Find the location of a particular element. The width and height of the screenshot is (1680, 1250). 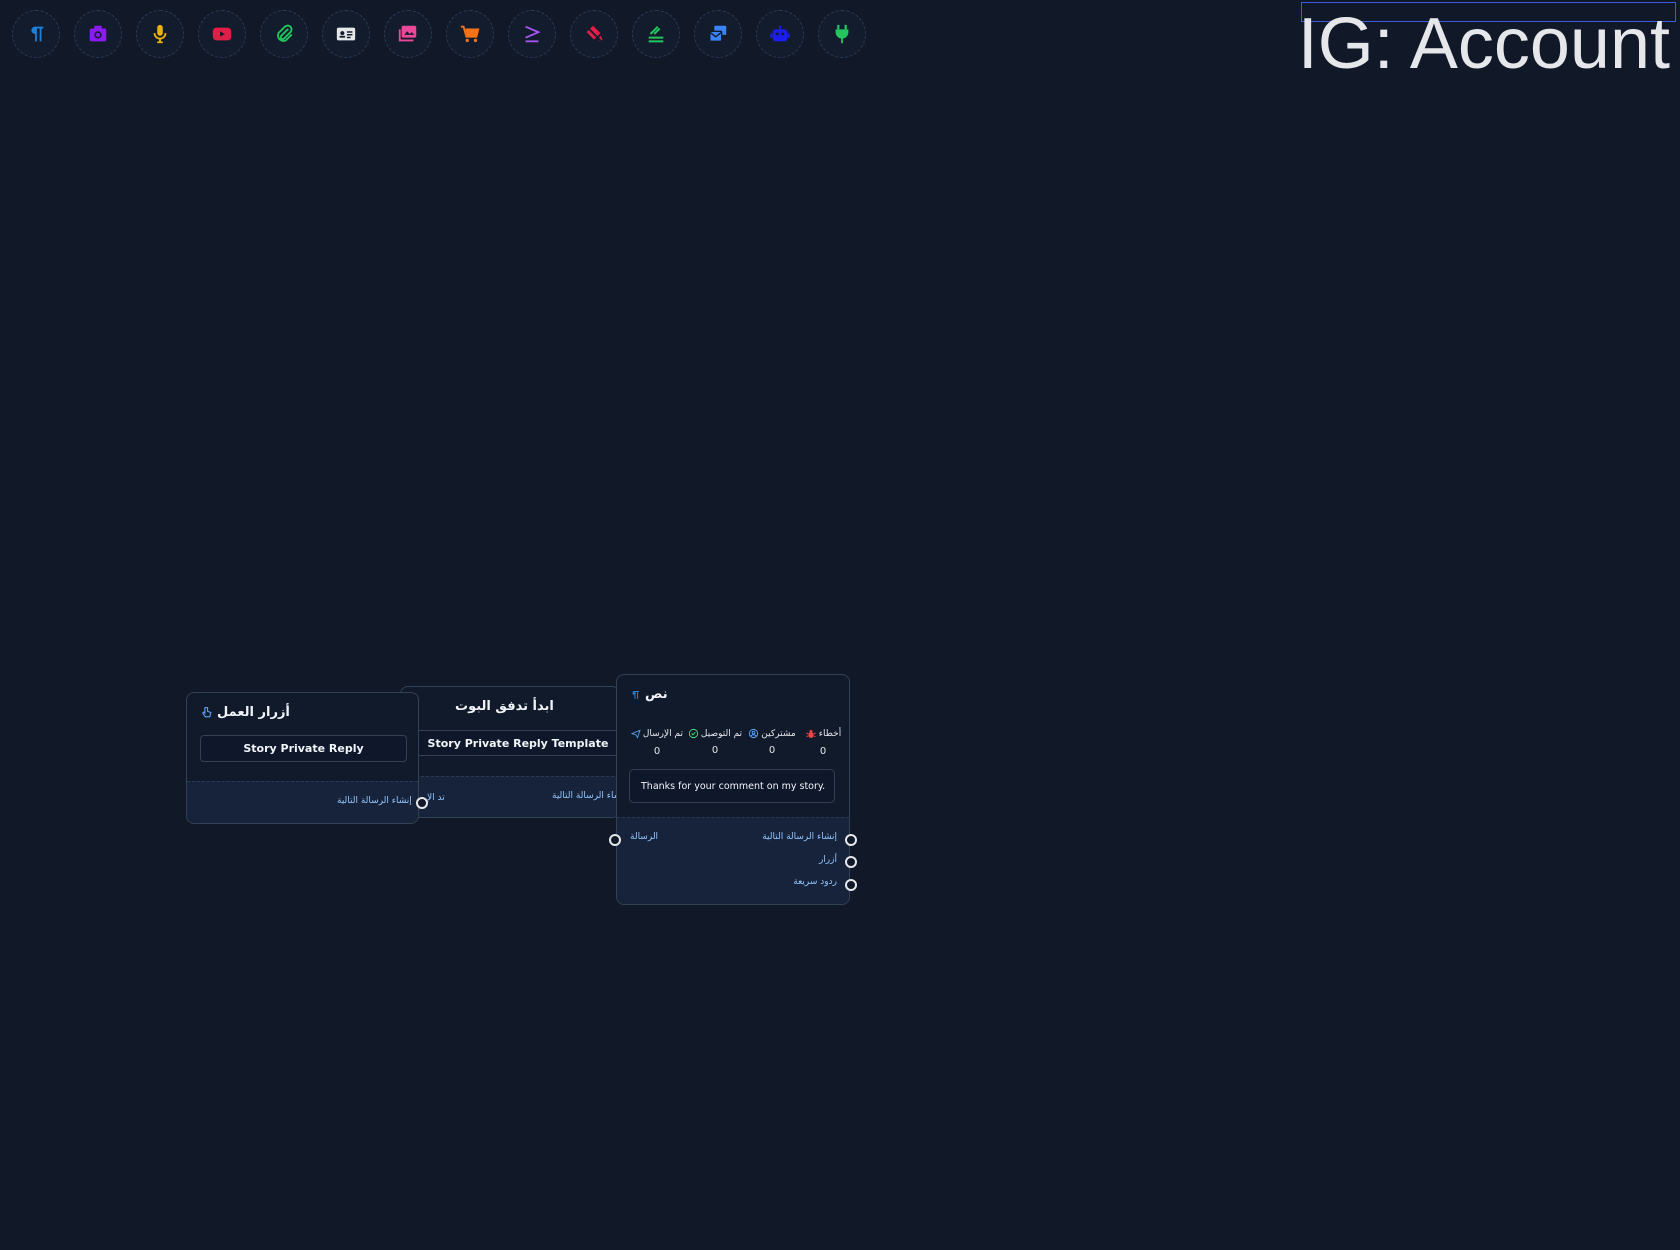

stat-sent: تم الإرسال 0 is located at coordinates (657, 742).